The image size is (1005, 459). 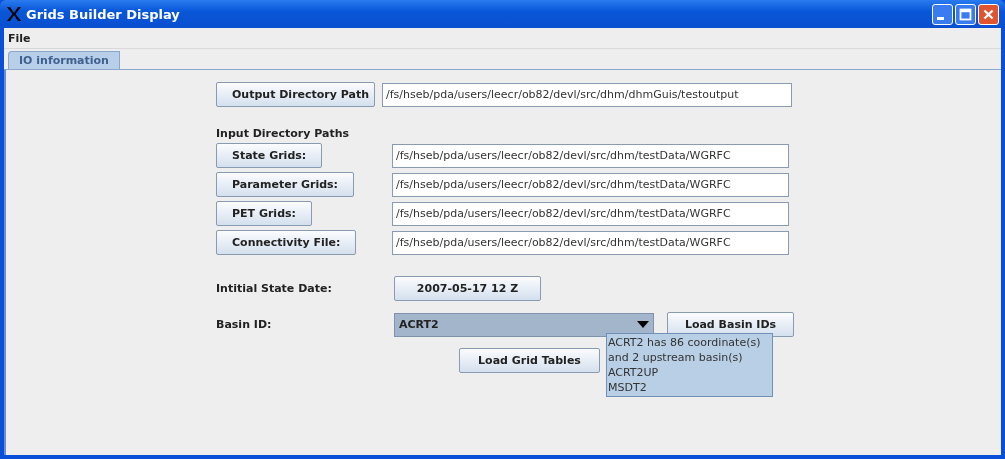 What do you see at coordinates (286, 242) in the screenshot?
I see `grid-path-button: Connectivity File:` at bounding box center [286, 242].